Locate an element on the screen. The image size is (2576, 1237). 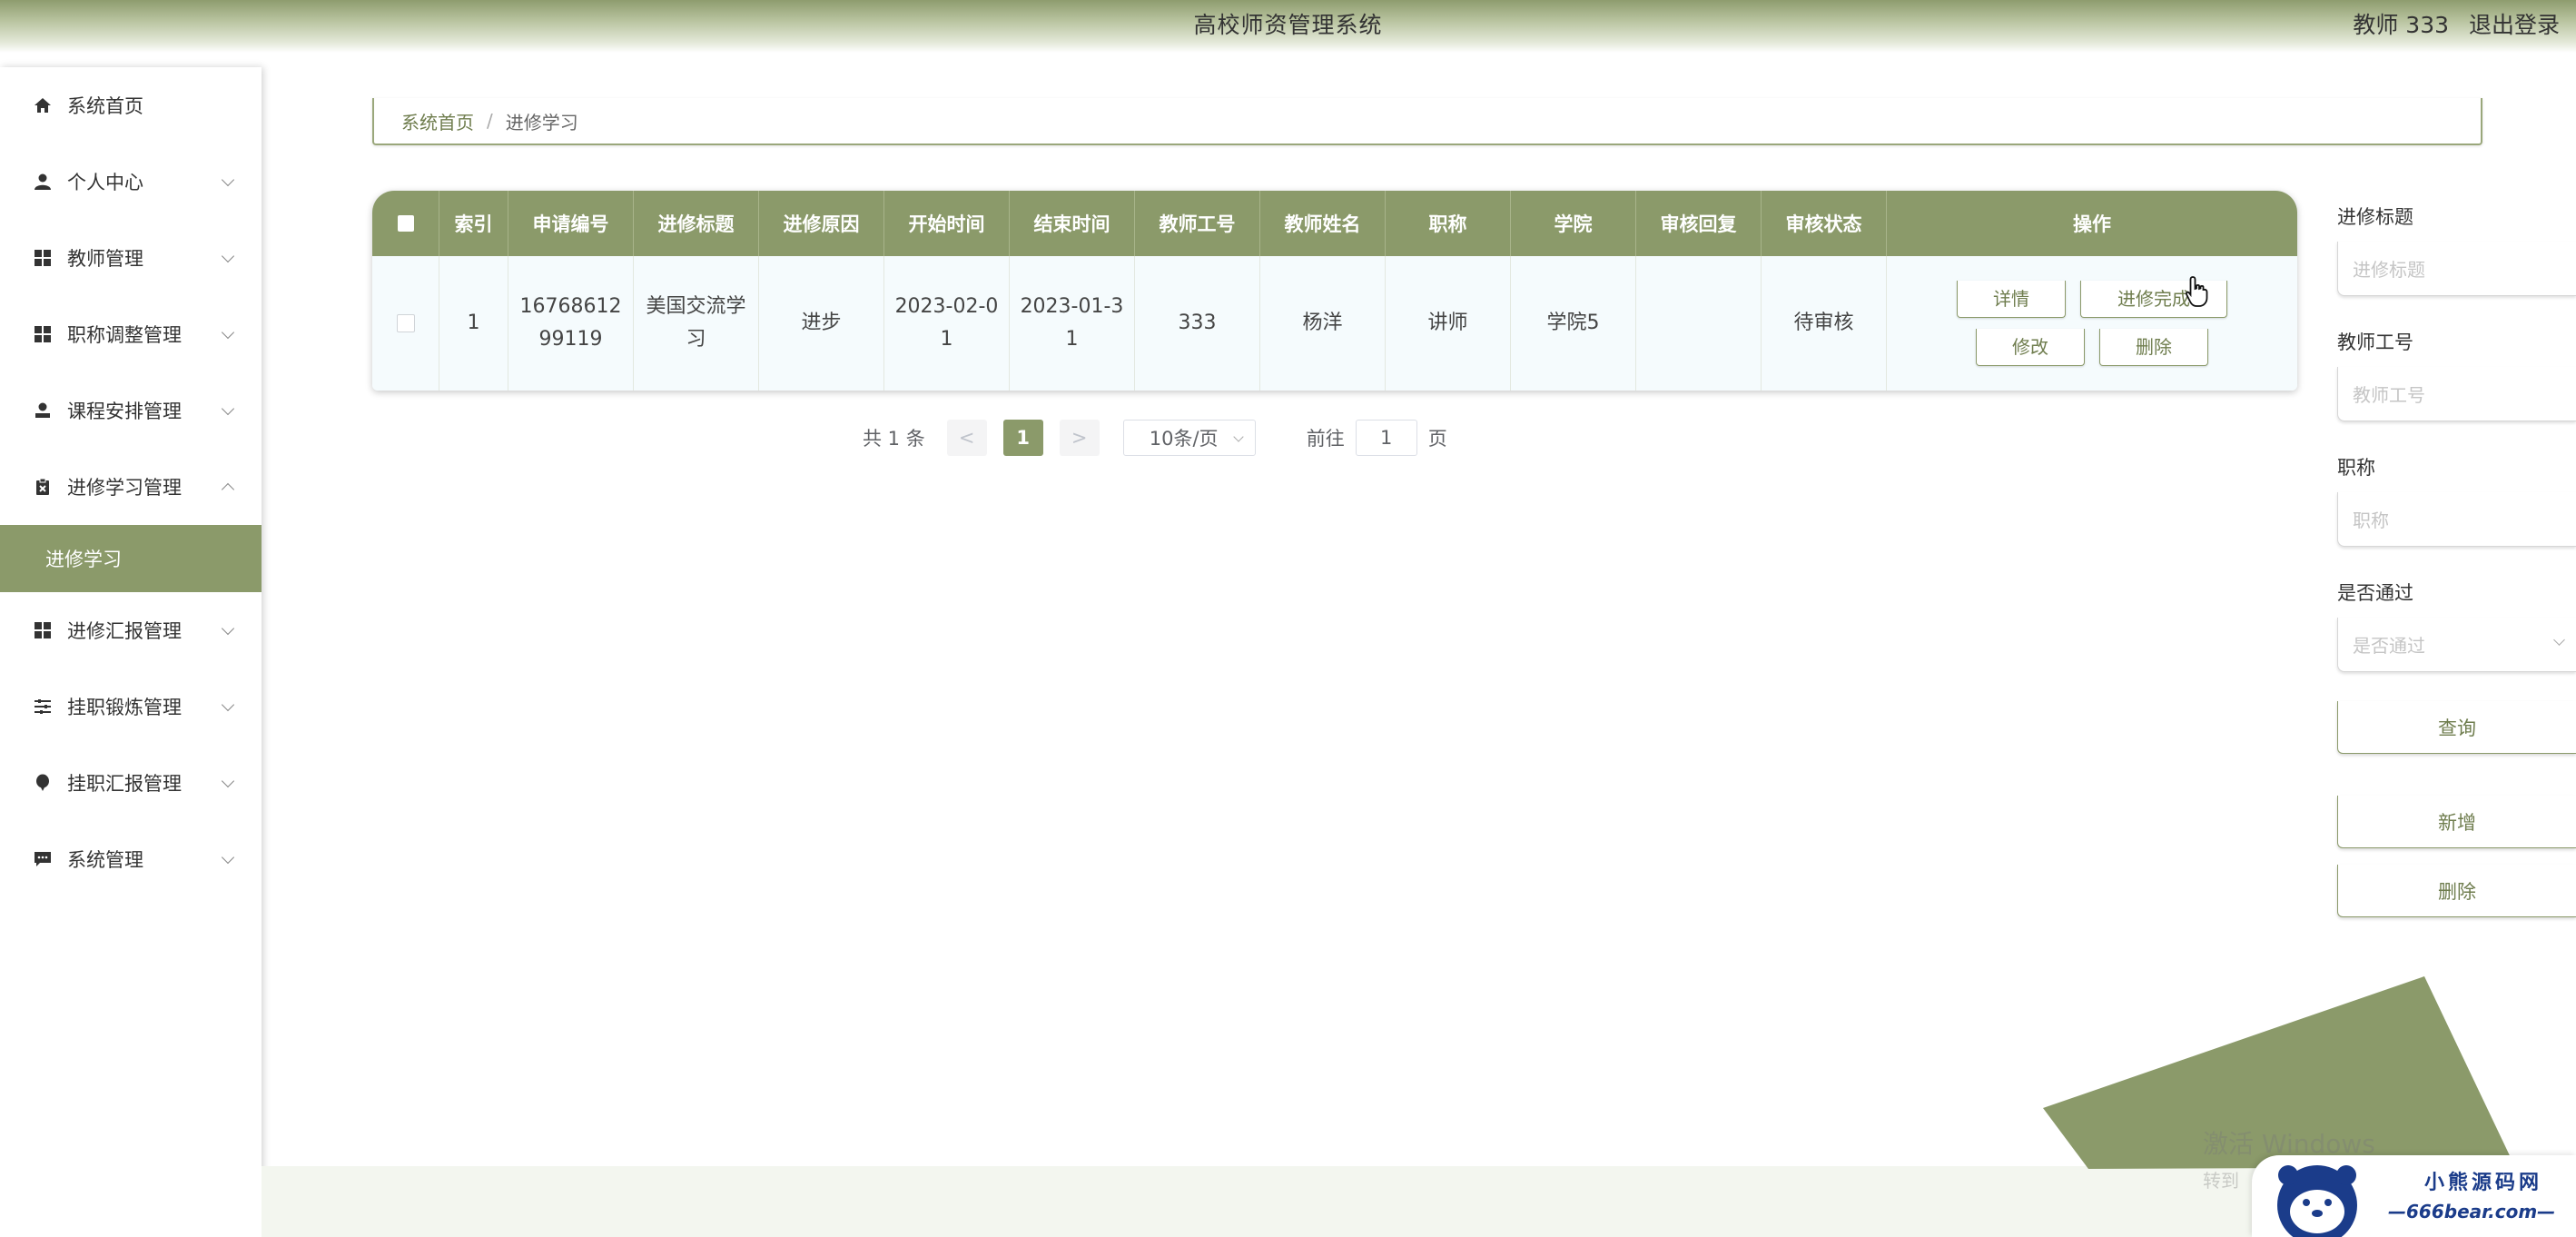
logo-url: —666bear.com— is located at coordinates (2472, 1211).